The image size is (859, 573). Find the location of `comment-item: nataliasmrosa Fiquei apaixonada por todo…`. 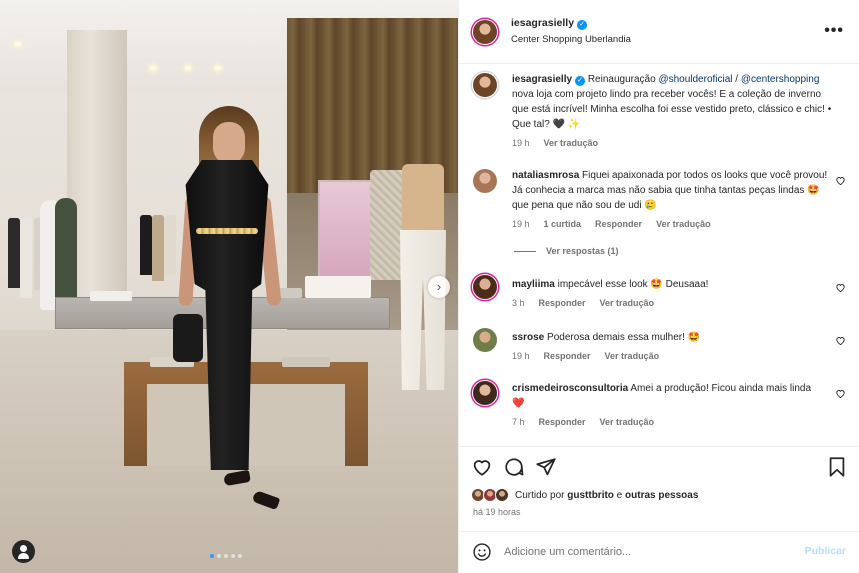

comment-item: nataliasmrosa Fiquei apaixonada por todo… is located at coordinates (658, 213).